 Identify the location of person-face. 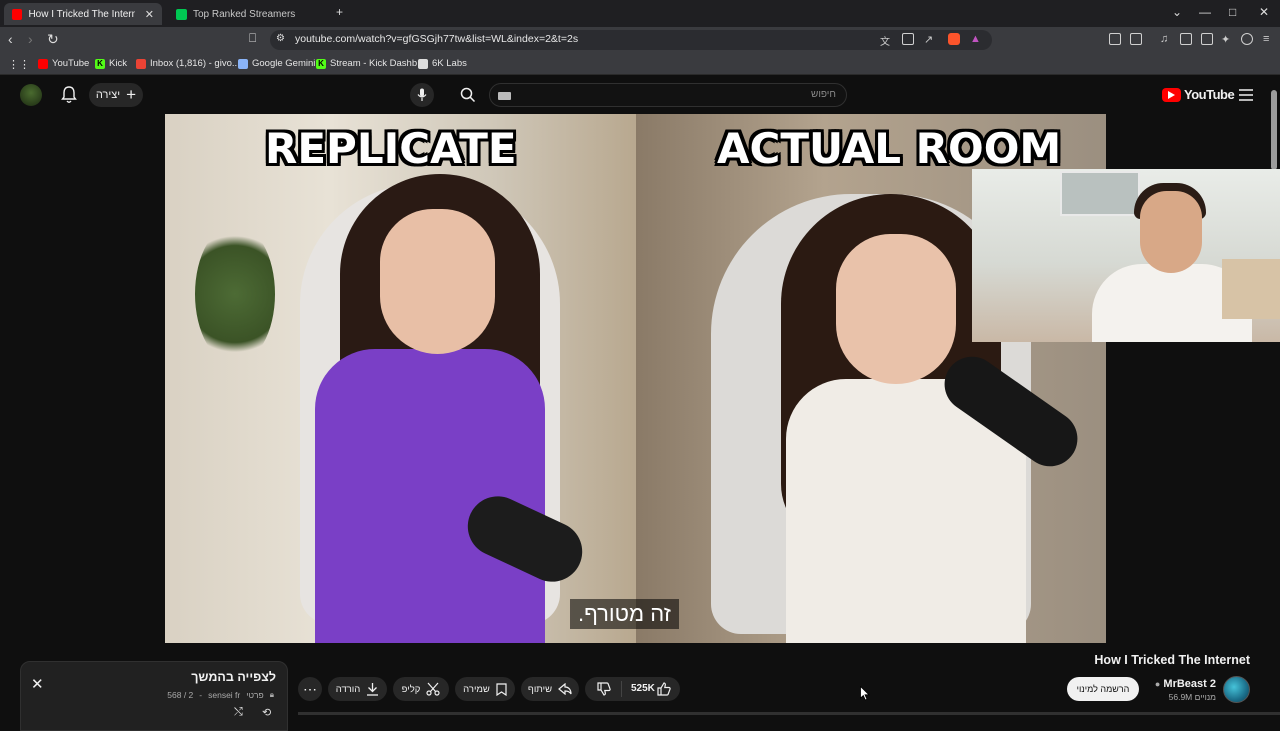
(896, 309).